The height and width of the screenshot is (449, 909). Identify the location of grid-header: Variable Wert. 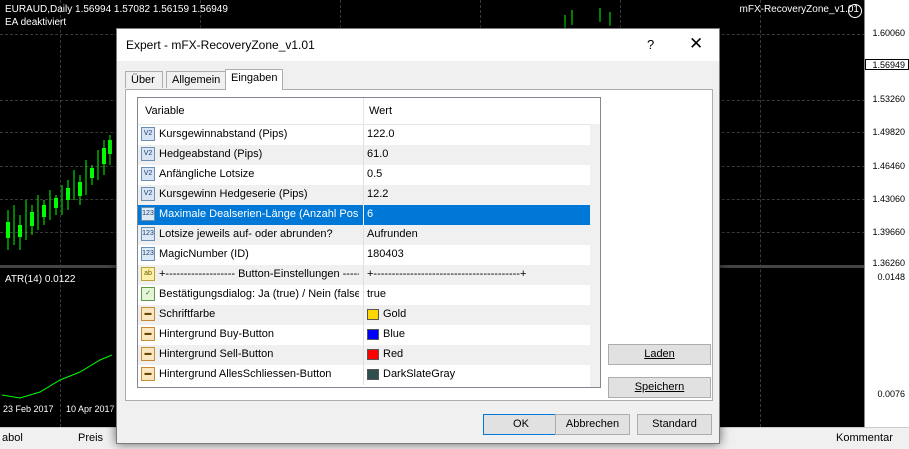
(369, 111).